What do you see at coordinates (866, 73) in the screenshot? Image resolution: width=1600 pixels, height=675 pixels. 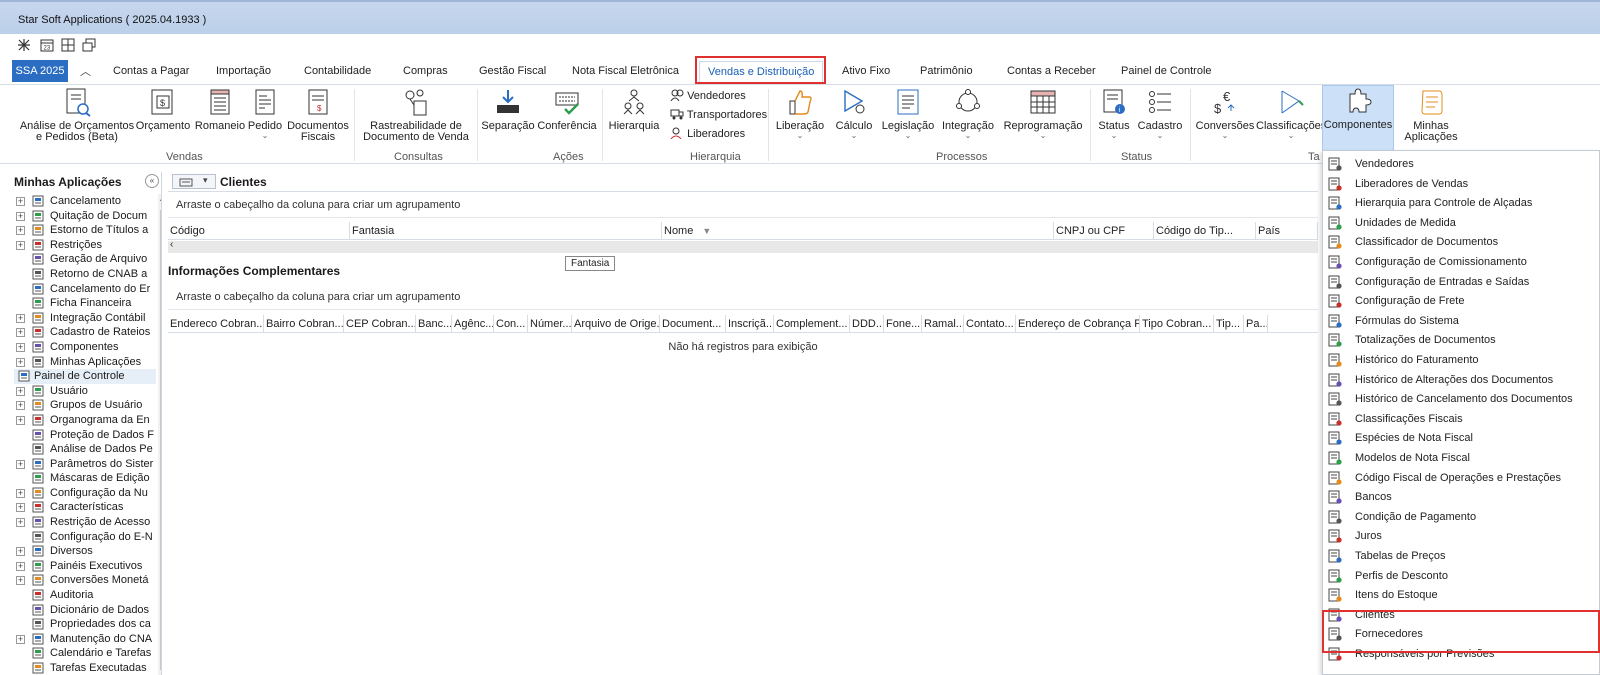 I see `tab-ativo-fixo: Ativo Fixo` at bounding box center [866, 73].